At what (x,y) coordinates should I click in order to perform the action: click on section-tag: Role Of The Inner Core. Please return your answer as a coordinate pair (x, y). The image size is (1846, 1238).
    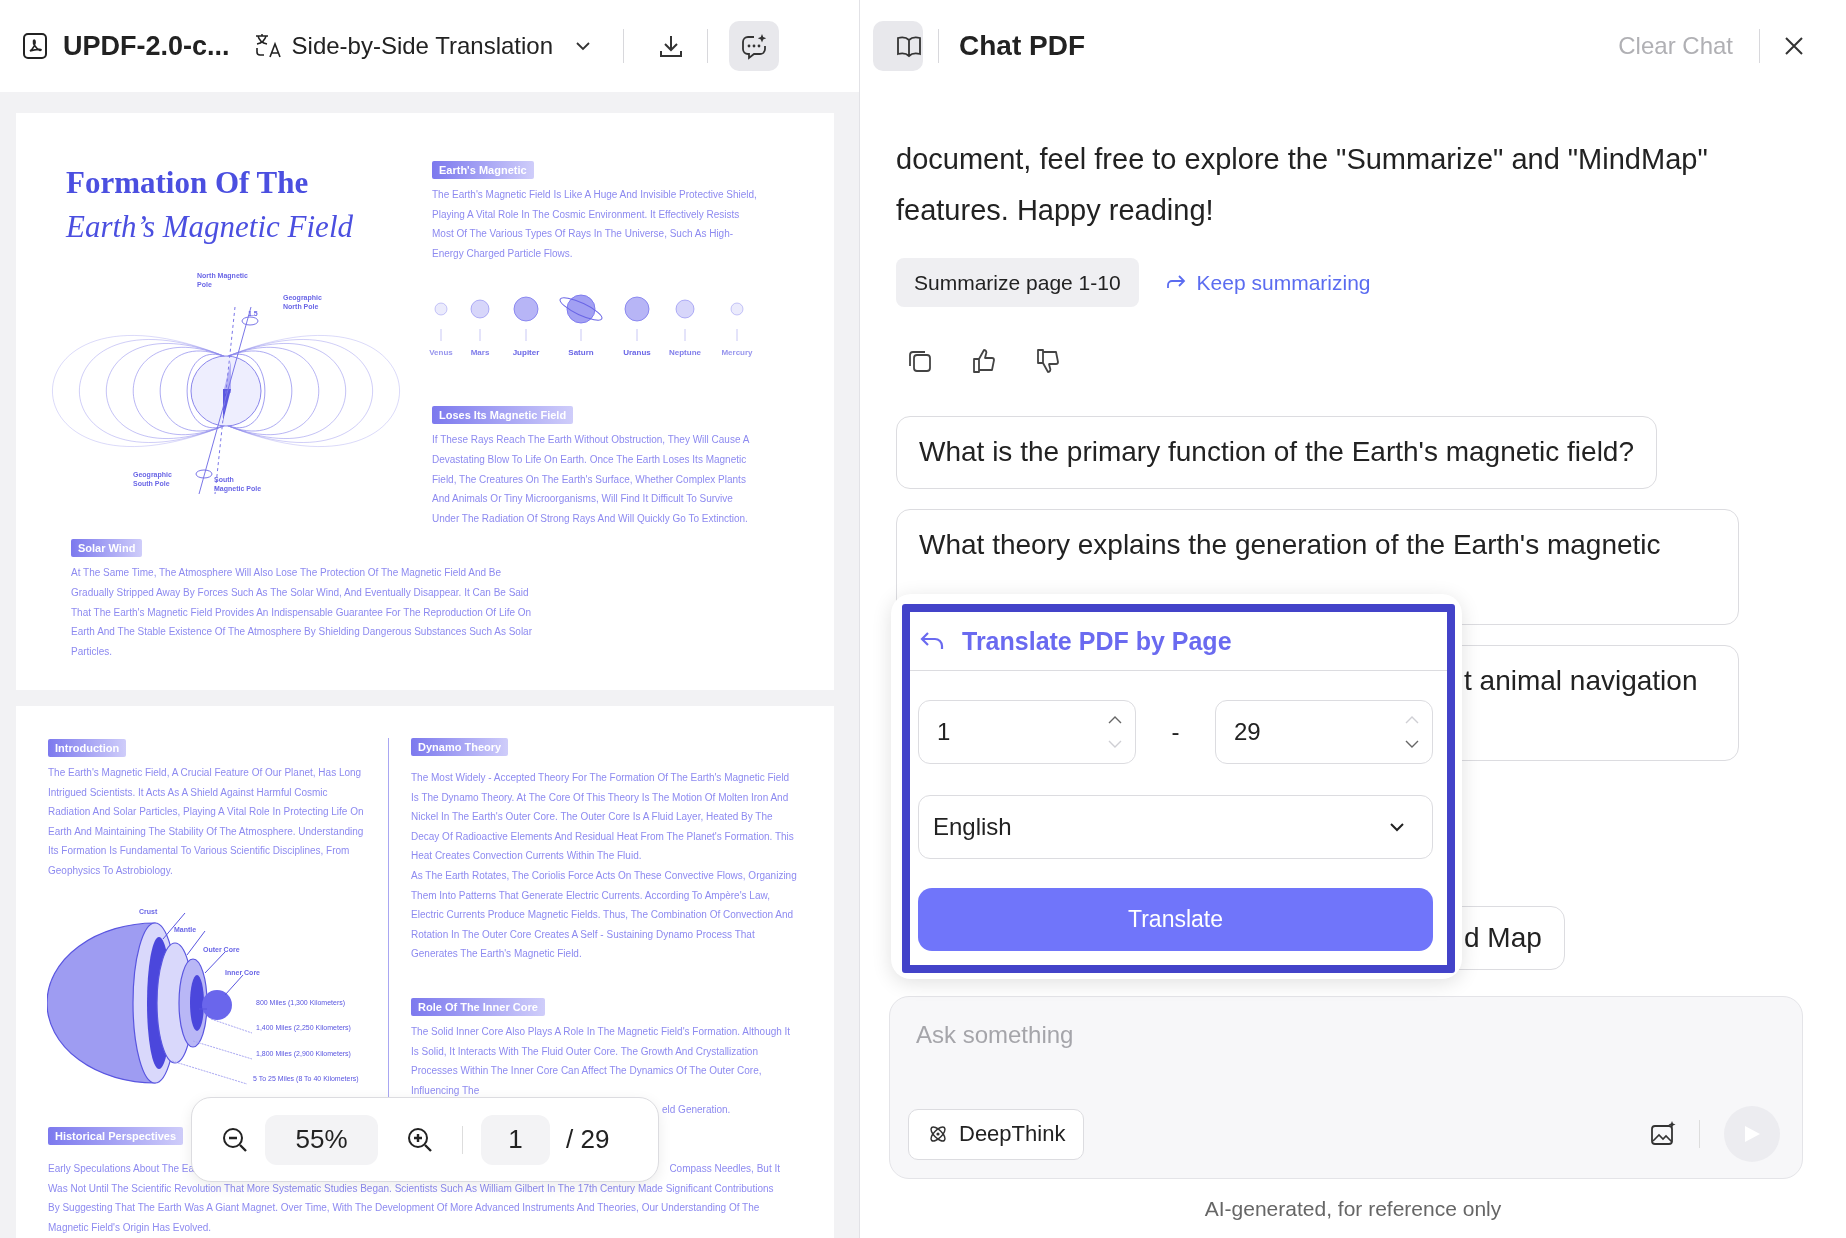
    Looking at the image, I should click on (478, 1006).